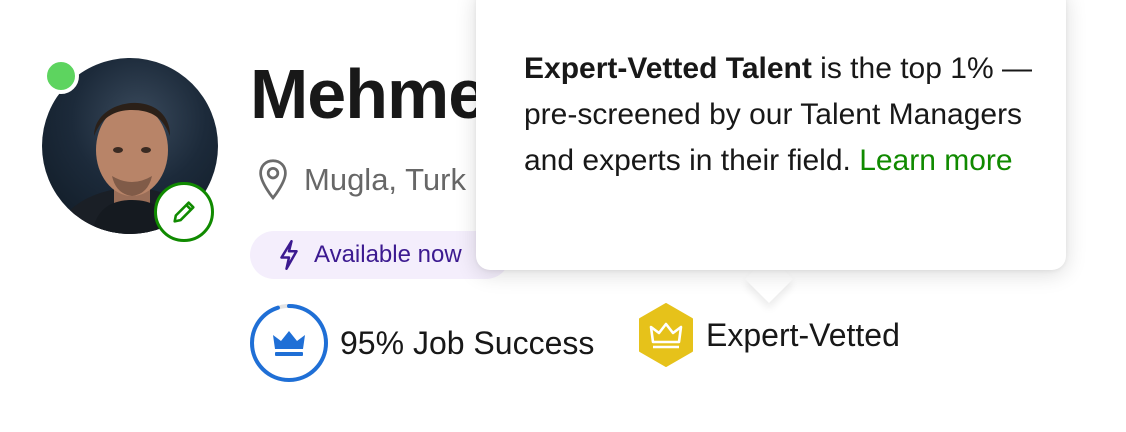  What do you see at coordinates (368, 94) in the screenshot?
I see `profile-name: Mehme` at bounding box center [368, 94].